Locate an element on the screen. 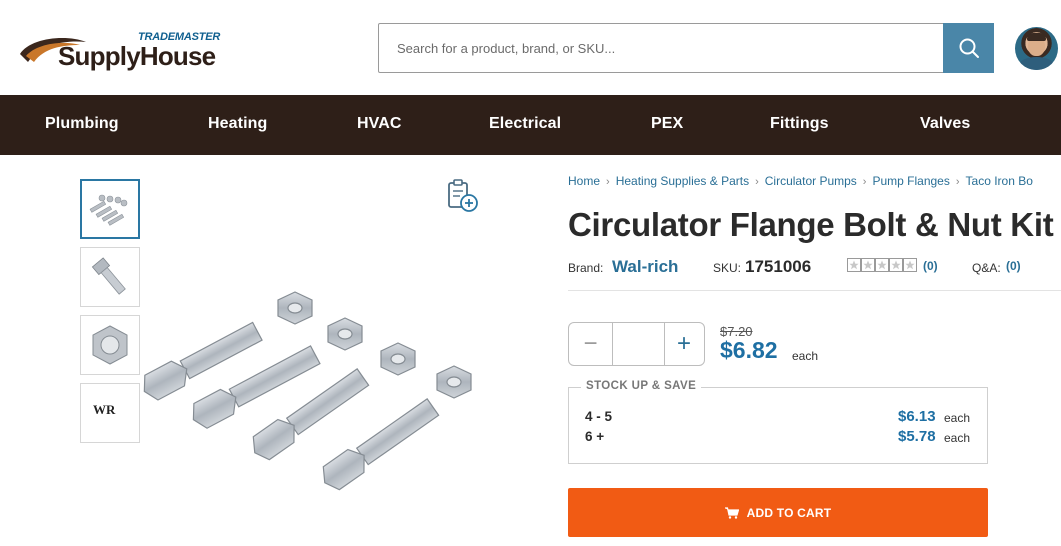 The height and width of the screenshot is (546, 1061). search-input is located at coordinates (661, 48).